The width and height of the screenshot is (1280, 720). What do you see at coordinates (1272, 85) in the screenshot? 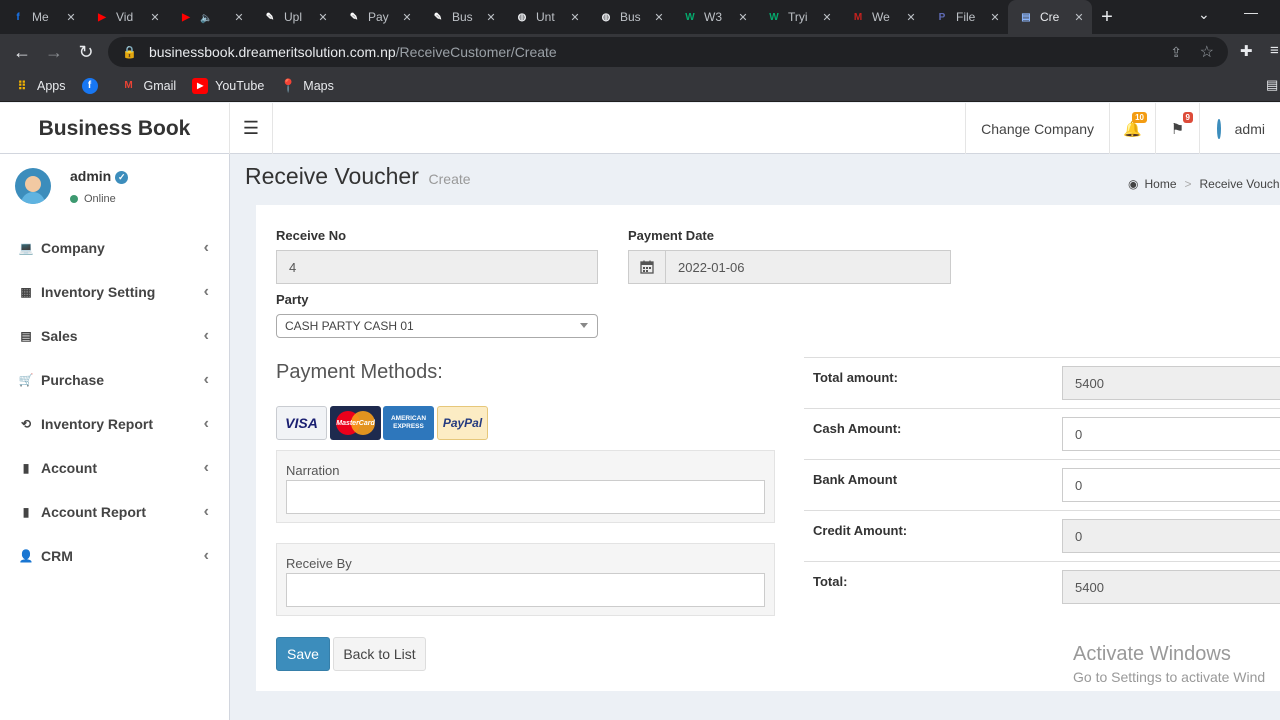
I see `reading-list-icon: ▤` at bounding box center [1272, 85].